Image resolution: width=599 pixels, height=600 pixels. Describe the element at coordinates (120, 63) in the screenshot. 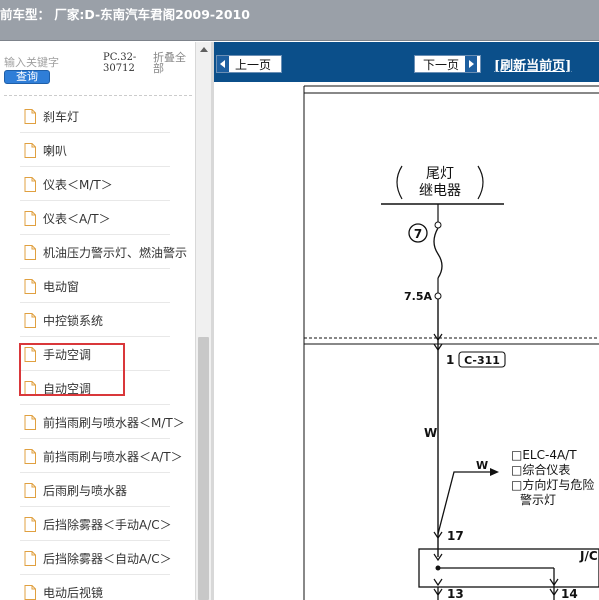

I see `pc-code: PC.32-30712` at that location.